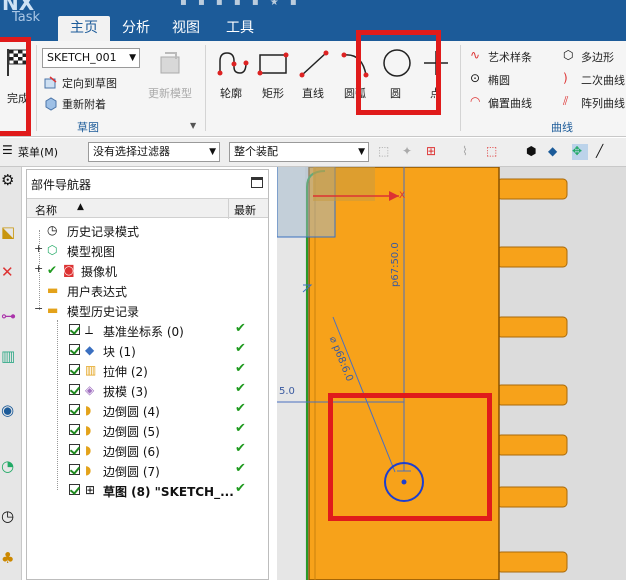 This screenshot has height=580, width=626. I want to click on tree-row-feature: ◗ 边倒圆 (7) ✔, so click(147, 470).